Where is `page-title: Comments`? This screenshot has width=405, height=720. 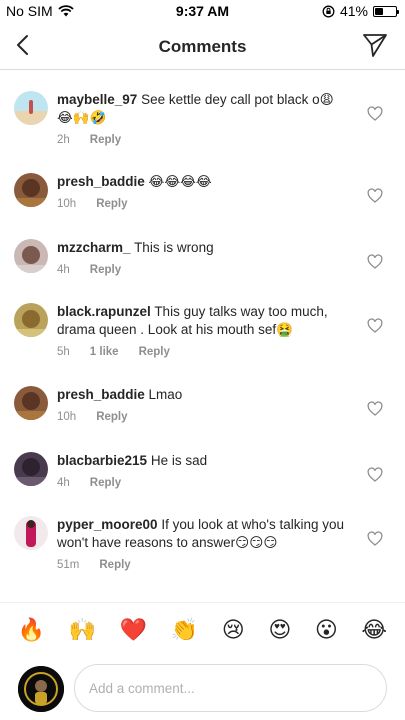 page-title: Comments is located at coordinates (202, 46).